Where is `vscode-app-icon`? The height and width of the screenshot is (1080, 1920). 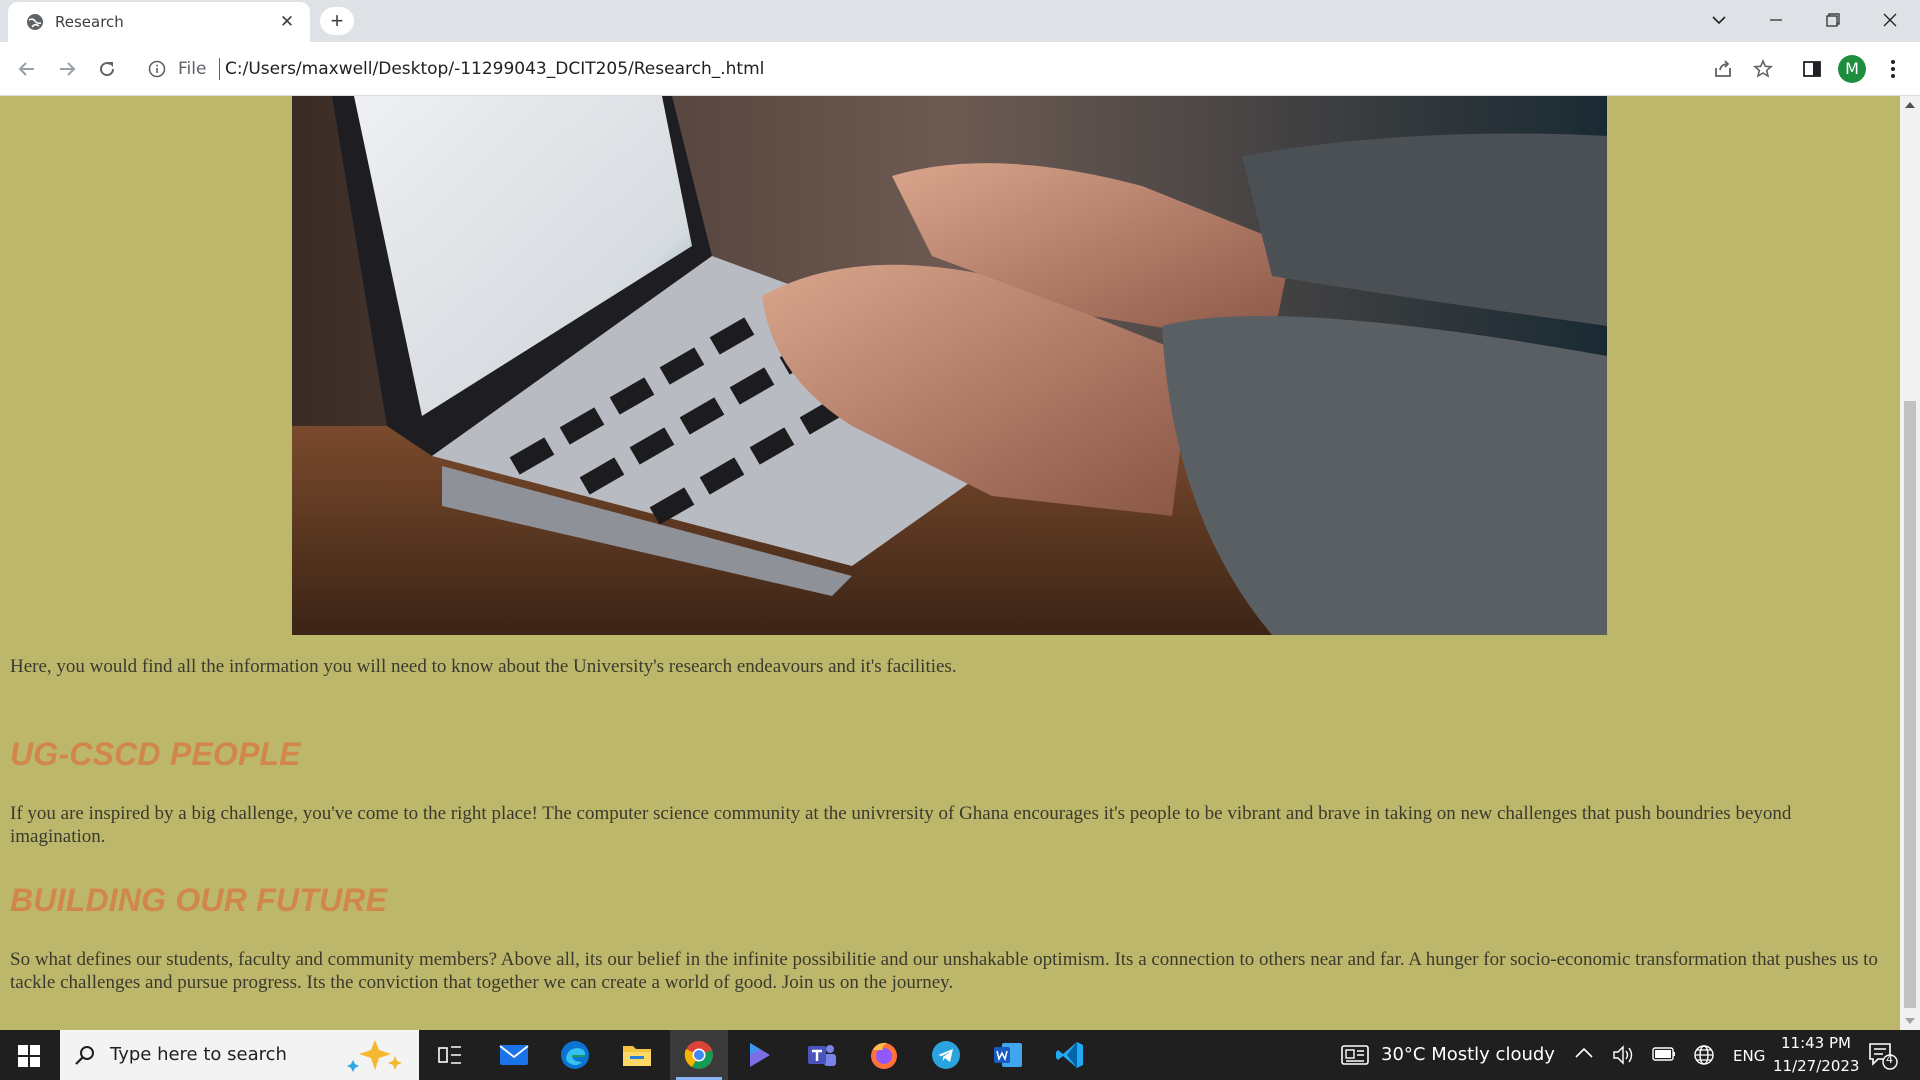 vscode-app-icon is located at coordinates (1070, 1055).